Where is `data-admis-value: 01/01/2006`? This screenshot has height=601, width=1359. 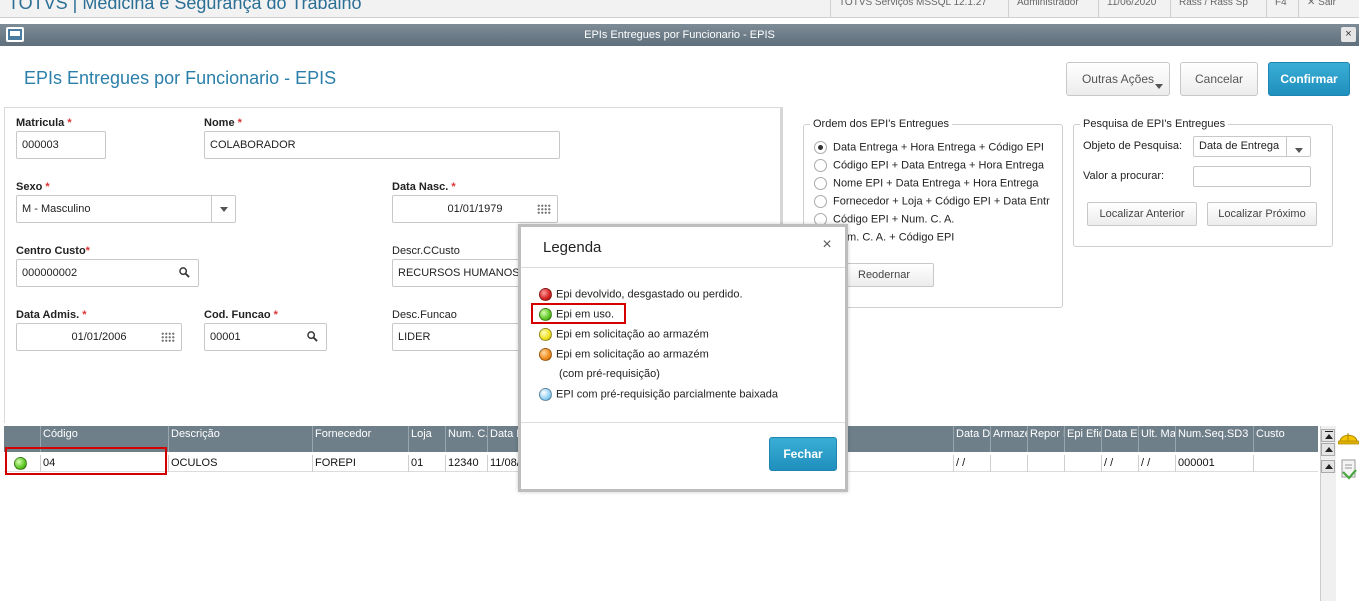 data-admis-value: 01/01/2006 is located at coordinates (99, 337).